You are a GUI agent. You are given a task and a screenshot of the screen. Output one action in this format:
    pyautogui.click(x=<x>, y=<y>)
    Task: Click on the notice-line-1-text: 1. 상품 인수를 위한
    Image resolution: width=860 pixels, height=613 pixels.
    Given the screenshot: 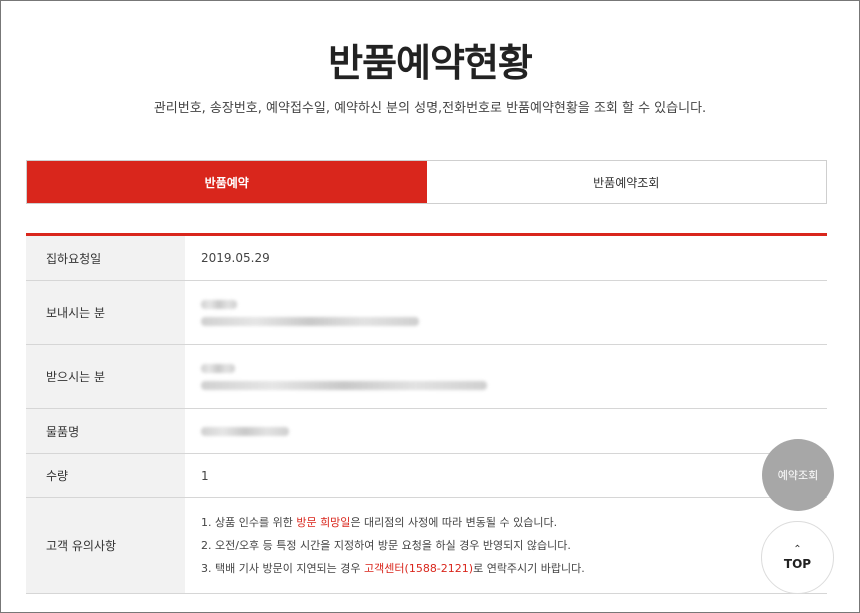 What is the action you would take?
    pyautogui.click(x=249, y=522)
    